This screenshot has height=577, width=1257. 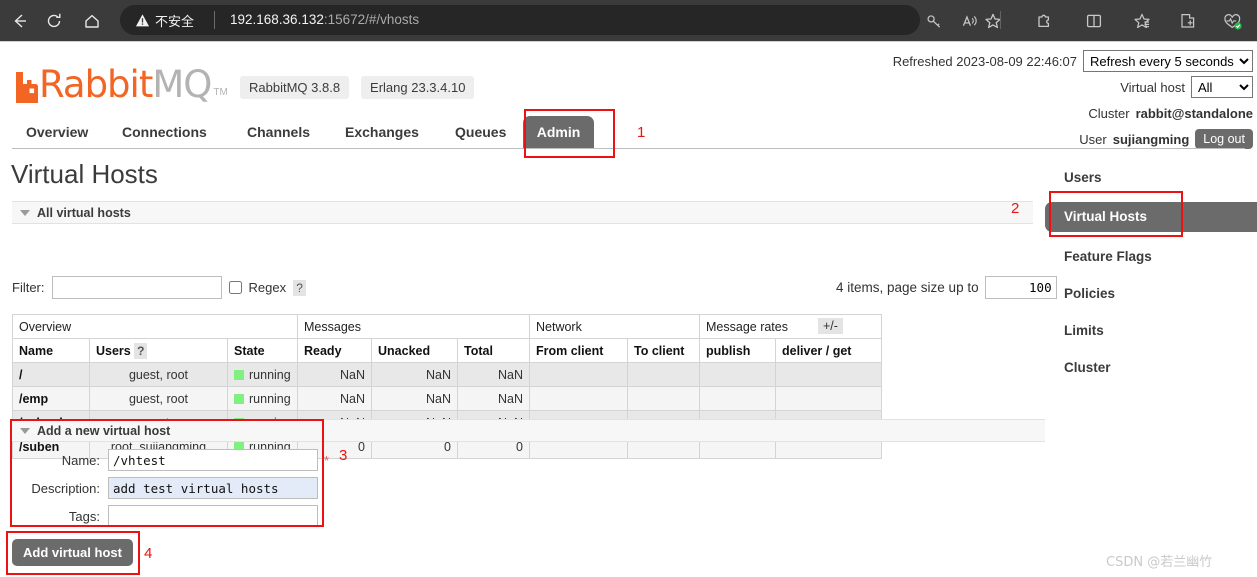 I want to click on home-icon, so click(x=92, y=21).